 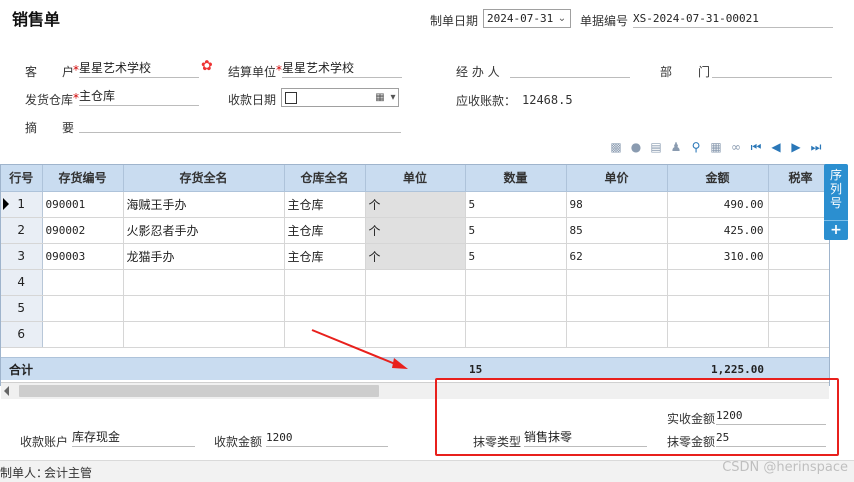 I want to click on column-header: 行号, so click(x=22, y=178).